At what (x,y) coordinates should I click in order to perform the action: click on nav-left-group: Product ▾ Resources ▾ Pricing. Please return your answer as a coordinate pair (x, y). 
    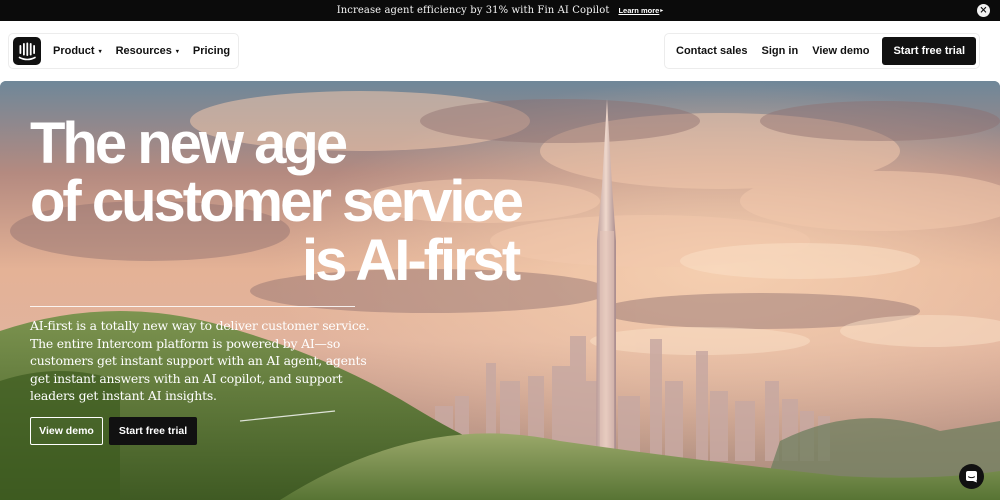
    Looking at the image, I should click on (124, 51).